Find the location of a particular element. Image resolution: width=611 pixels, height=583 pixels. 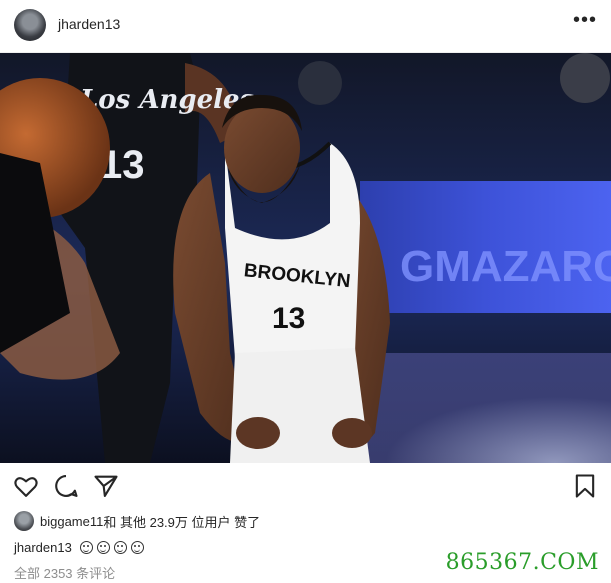

arena-board-text: GMAZARCH 7 is located at coordinates (505, 266).